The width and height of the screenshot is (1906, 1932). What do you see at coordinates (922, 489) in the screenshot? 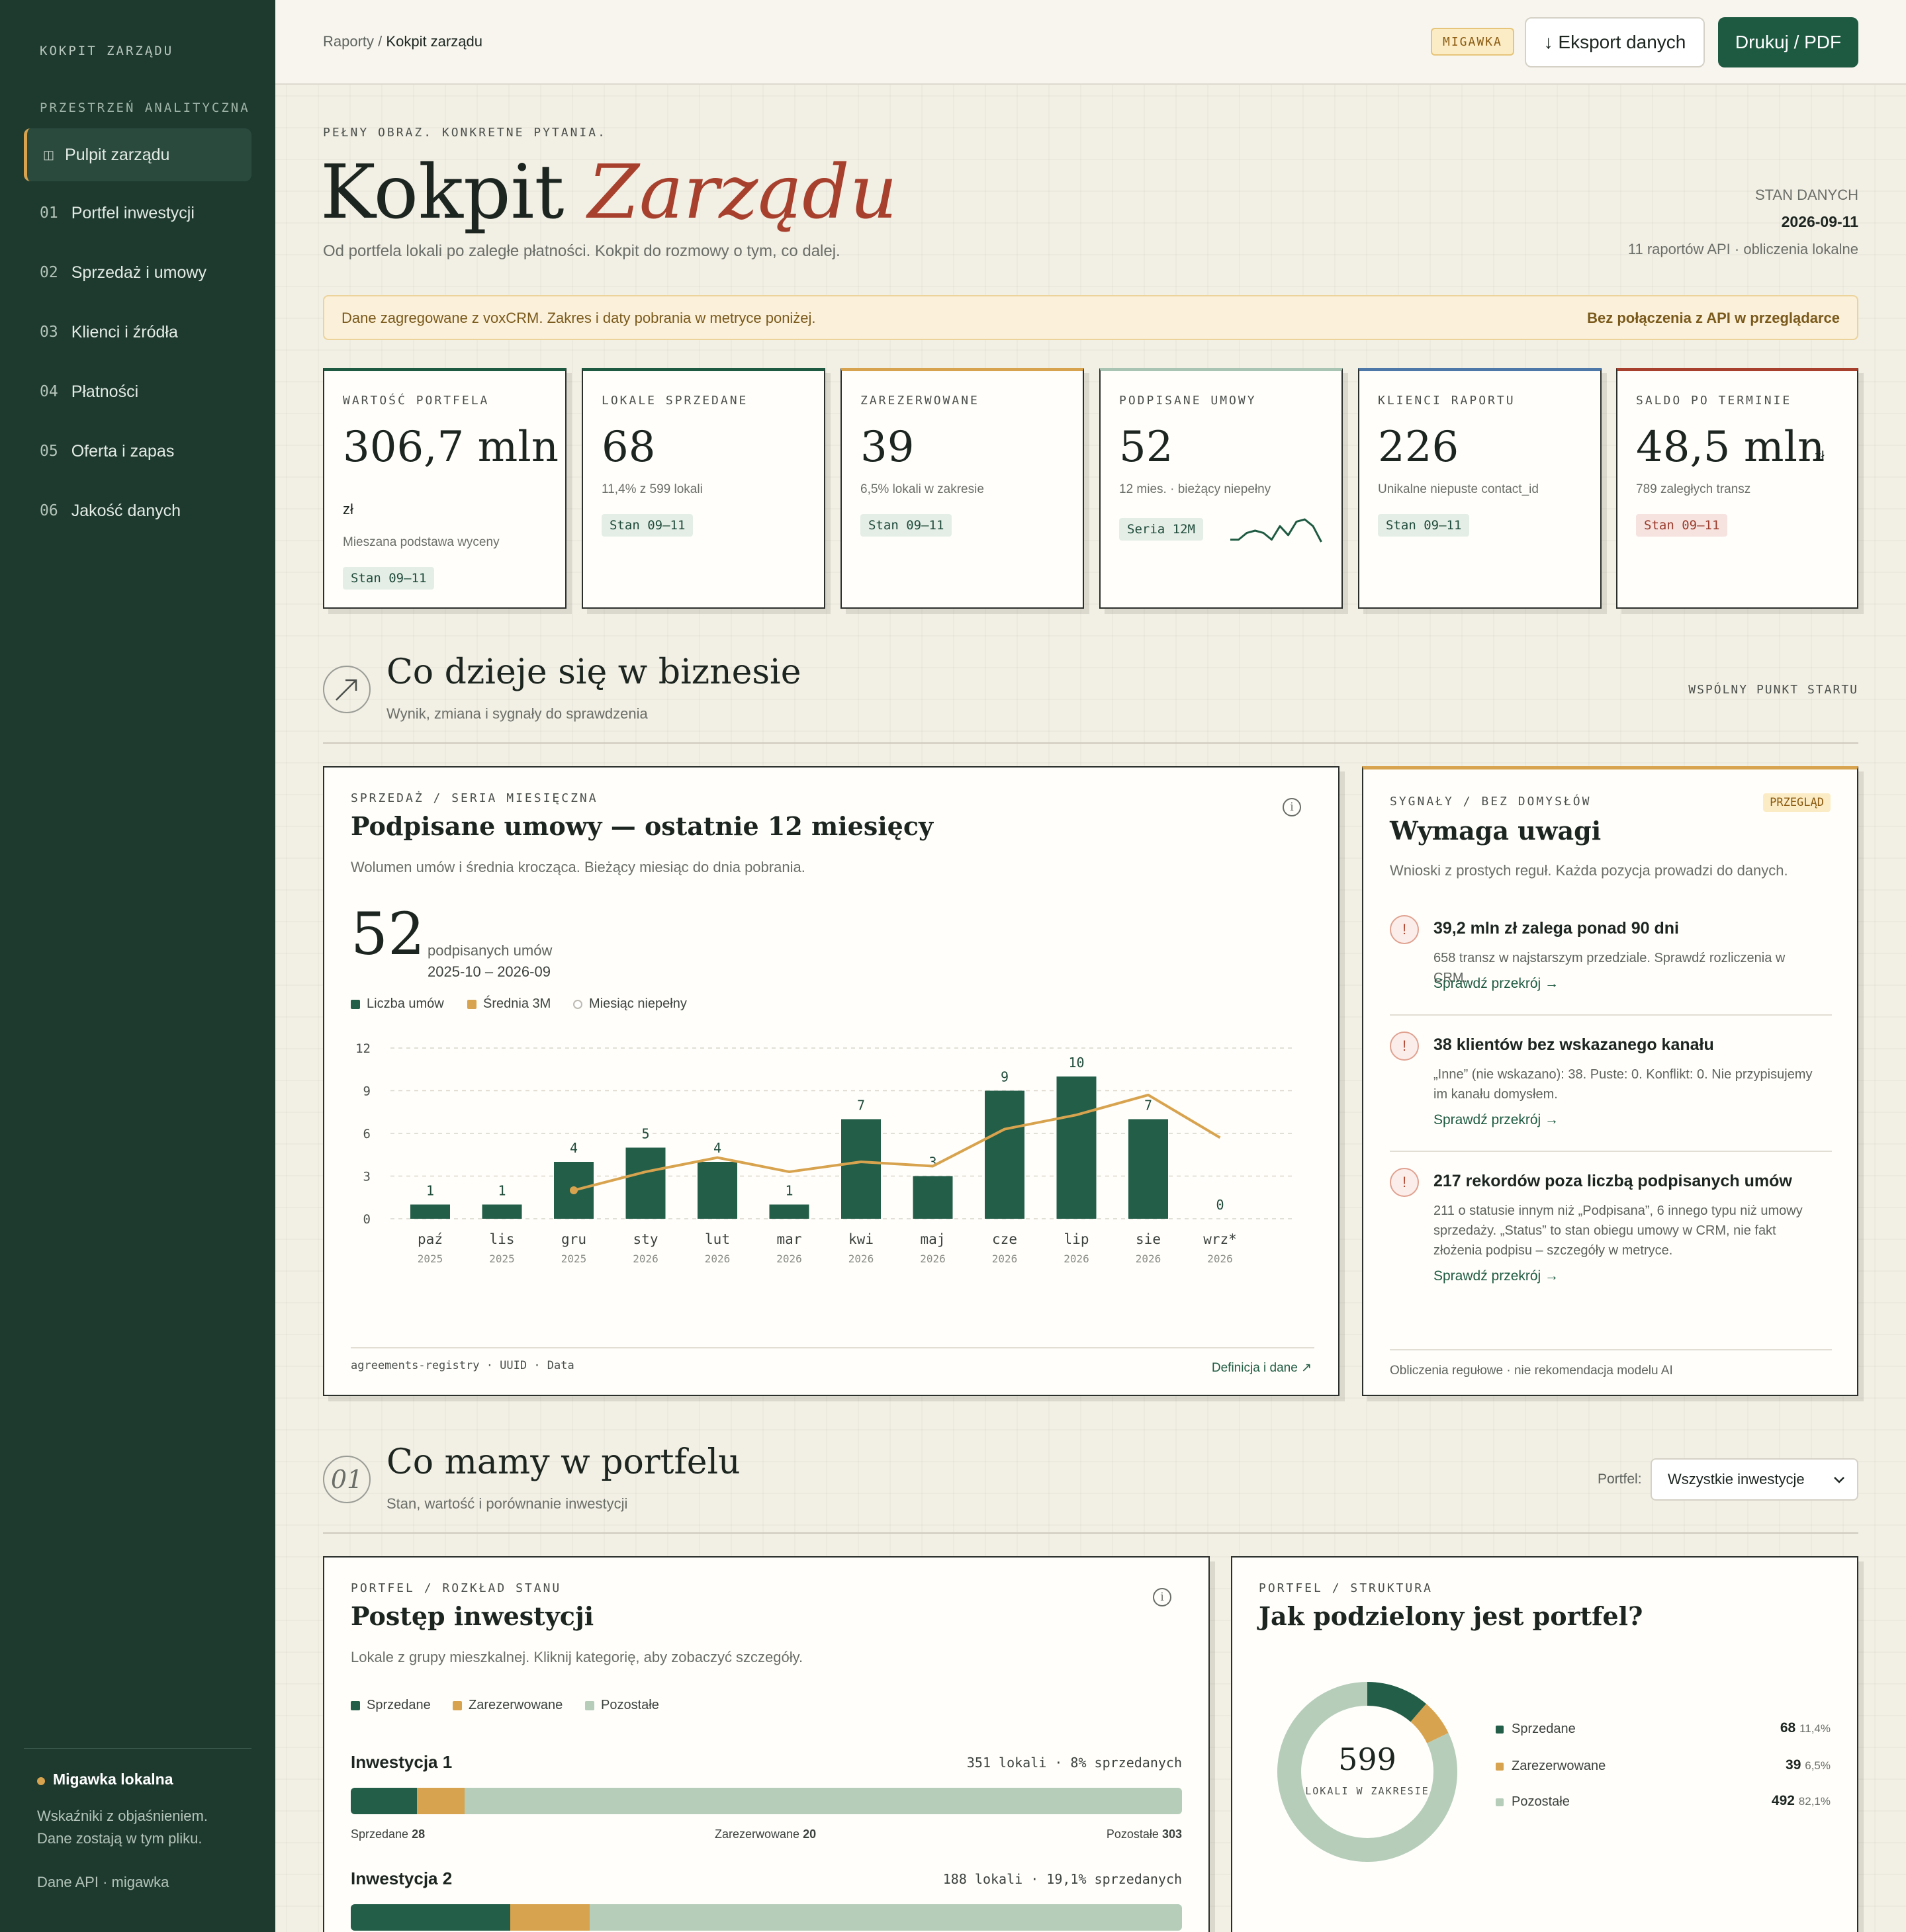
I see `kpi-sub: 6,5% lokali w zakresie` at bounding box center [922, 489].